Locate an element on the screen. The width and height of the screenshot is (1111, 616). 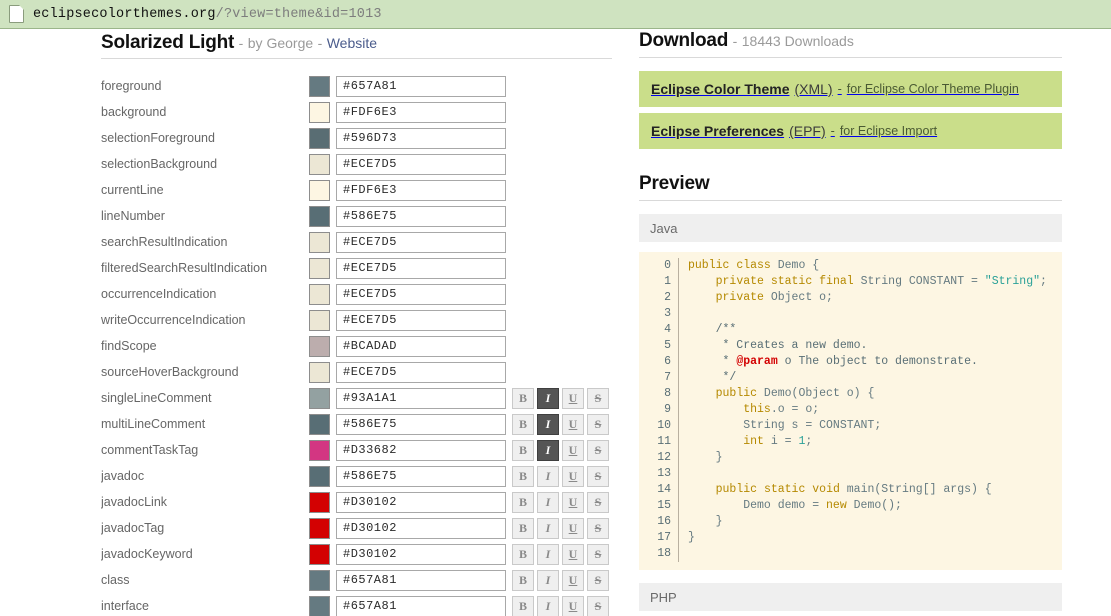
color-setting-label: singleLineComment is located at coordinates (156, 398).